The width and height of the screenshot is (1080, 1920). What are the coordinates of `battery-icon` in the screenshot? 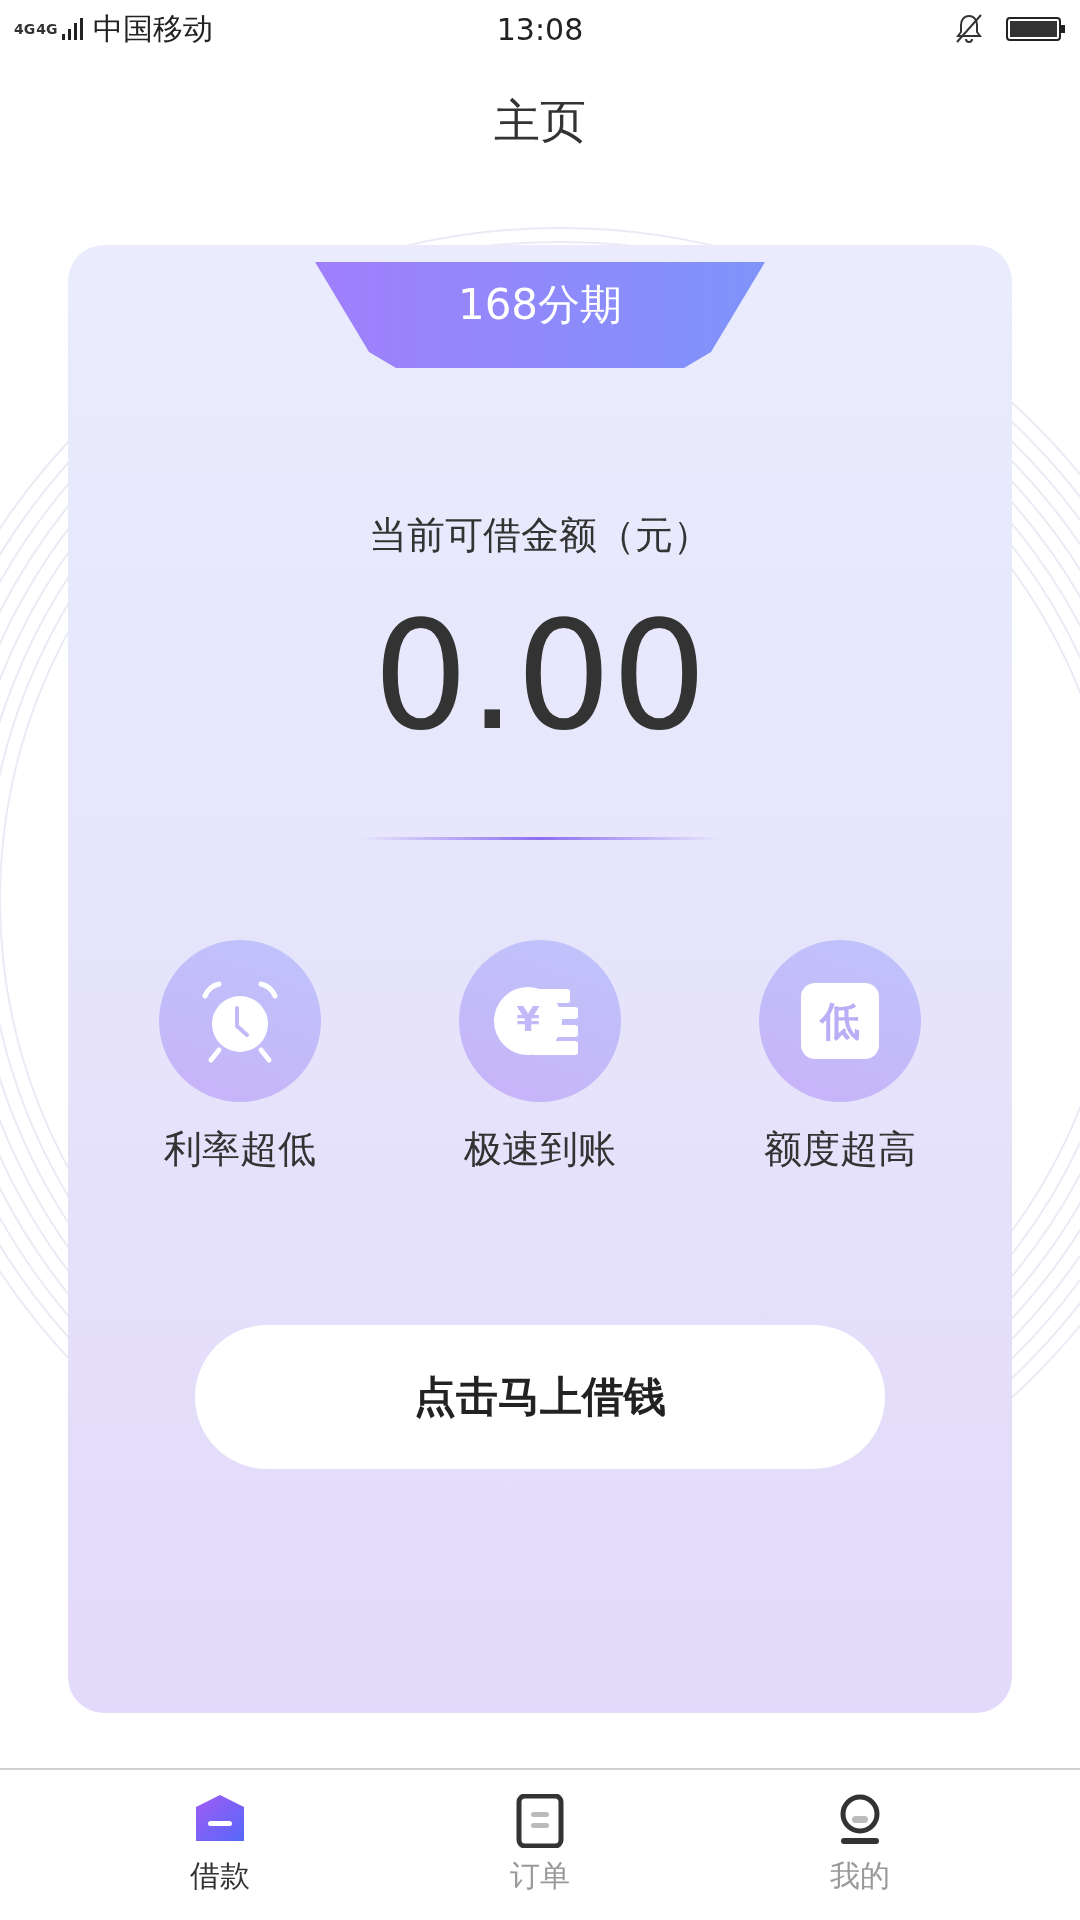 It's located at (1036, 29).